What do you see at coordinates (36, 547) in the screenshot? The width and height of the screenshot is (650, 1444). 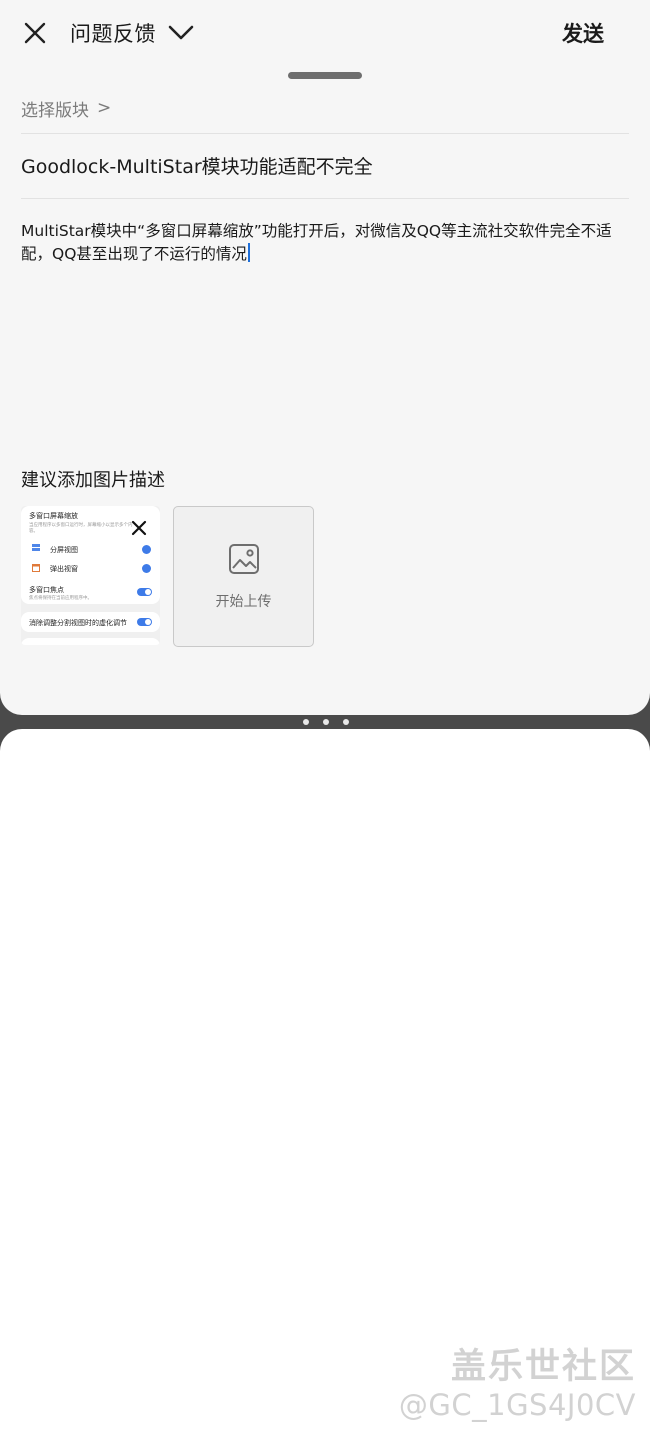 I see `split-view-icon` at bounding box center [36, 547].